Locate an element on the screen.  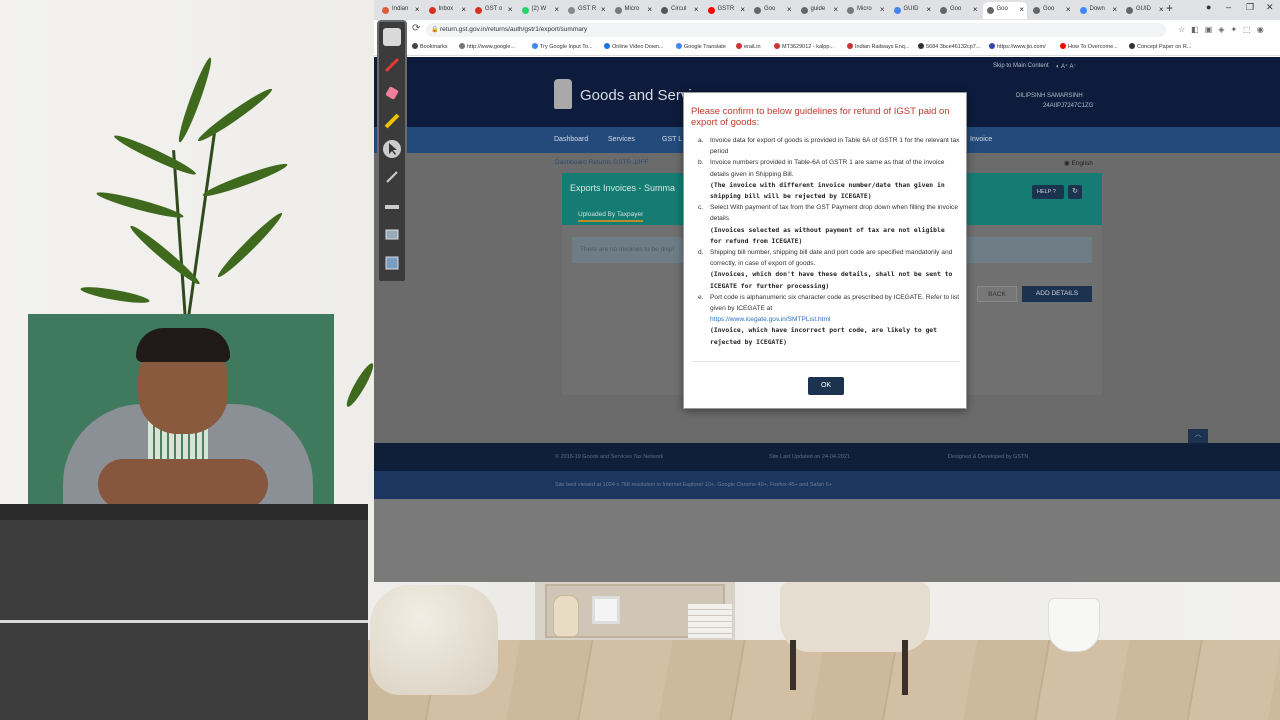
highlighter-icon is located at coordinates (392, 121).